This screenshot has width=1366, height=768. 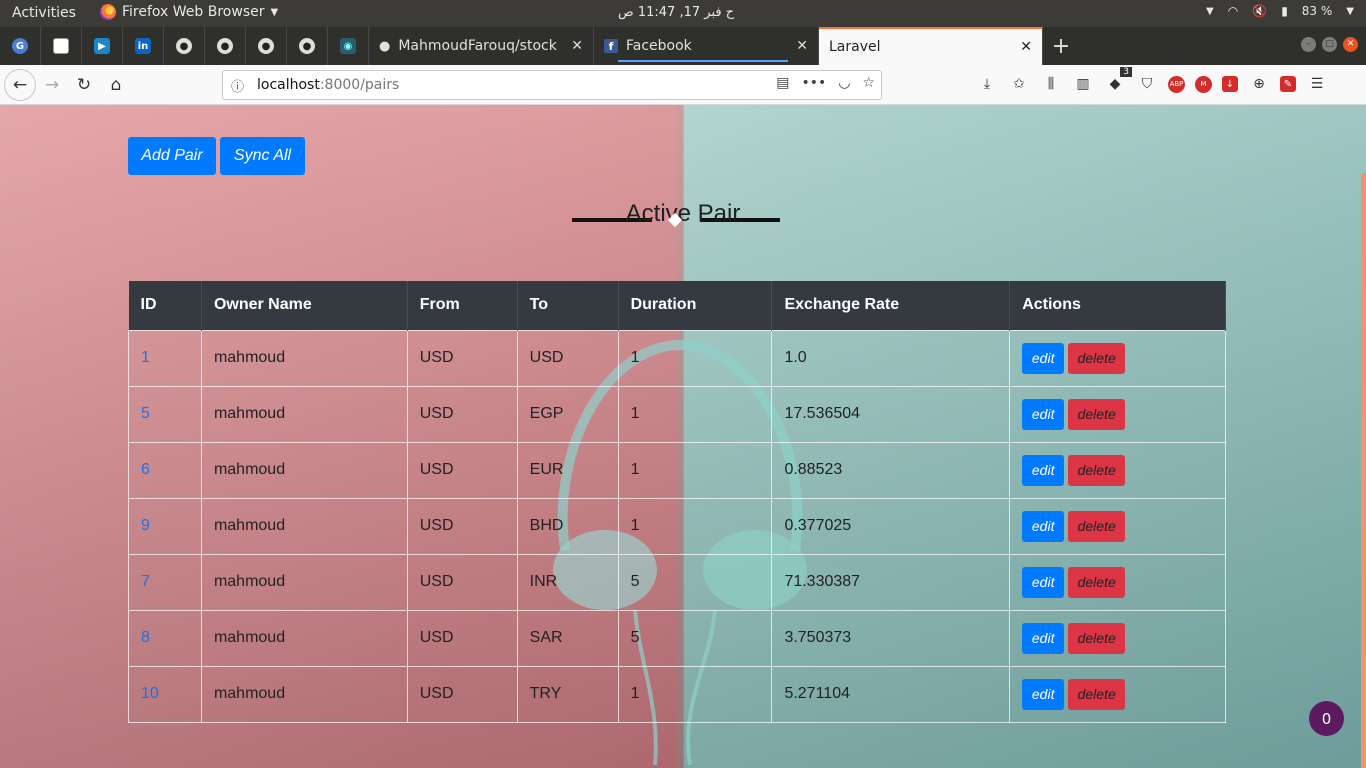 What do you see at coordinates (1329, 44) in the screenshot?
I see `maximize-icon: □` at bounding box center [1329, 44].